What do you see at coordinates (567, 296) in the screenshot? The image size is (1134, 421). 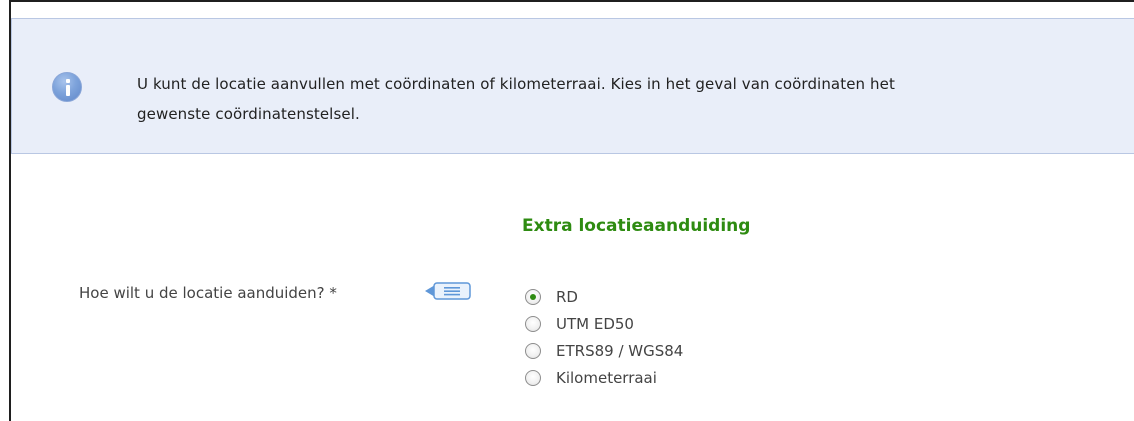 I see `radio-label-rd: RD` at bounding box center [567, 296].